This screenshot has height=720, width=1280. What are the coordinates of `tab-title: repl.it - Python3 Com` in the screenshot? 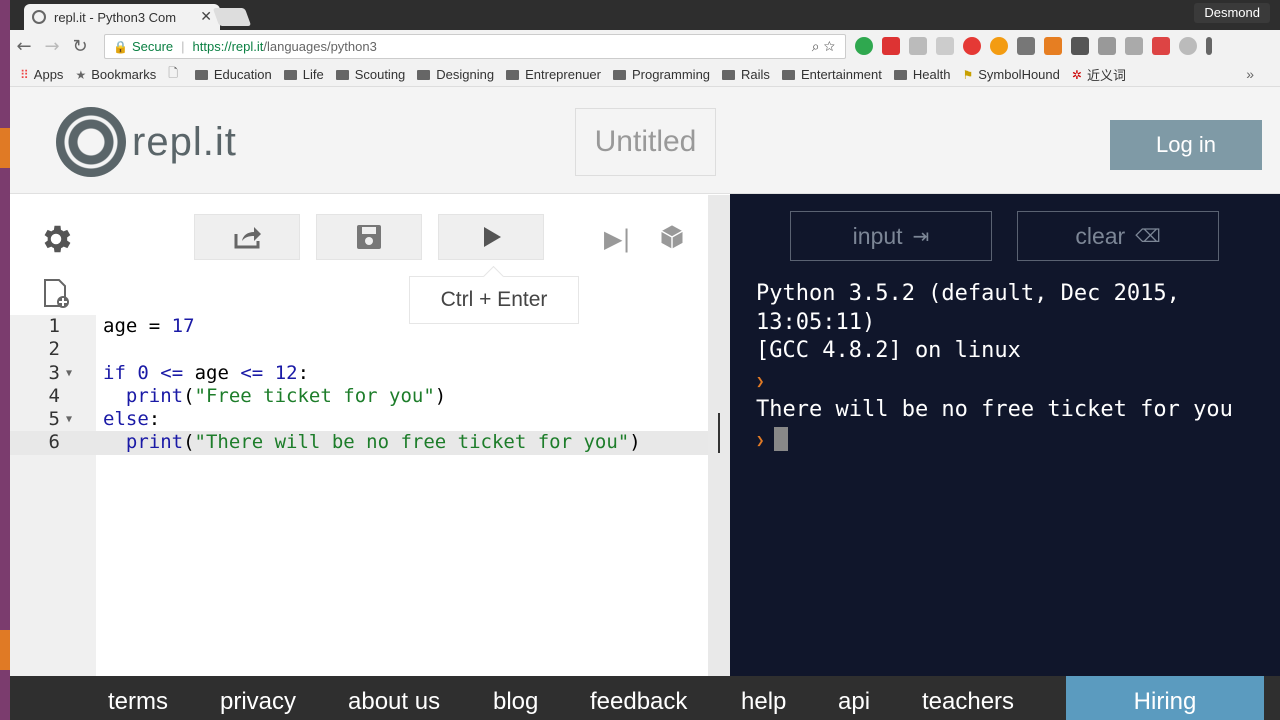 It's located at (115, 17).